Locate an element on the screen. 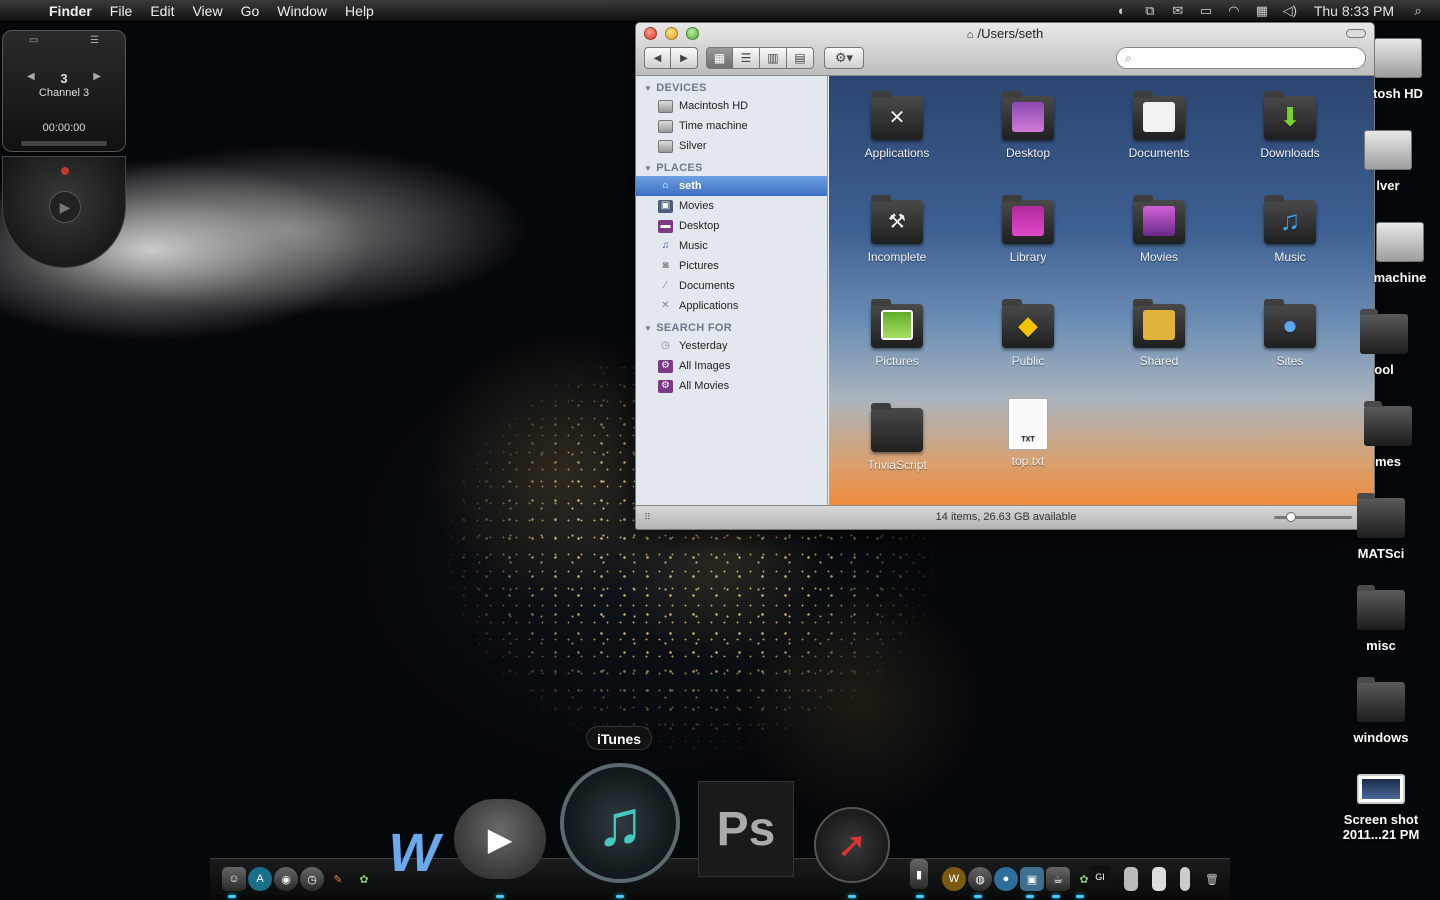 This screenshot has height=900, width=1440. photoshop-dock-icon: Ps is located at coordinates (746, 829).